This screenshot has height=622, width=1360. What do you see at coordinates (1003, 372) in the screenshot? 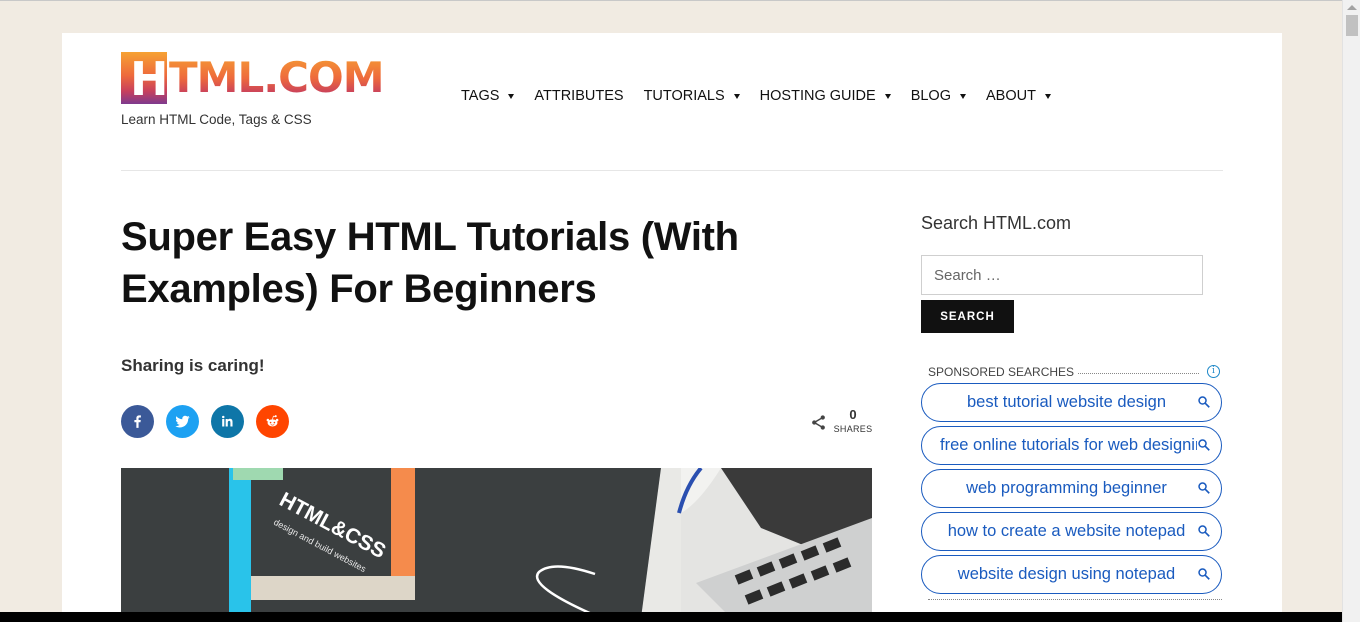
I see `sponsored-label: SPONSORED SEARCHES` at bounding box center [1003, 372].